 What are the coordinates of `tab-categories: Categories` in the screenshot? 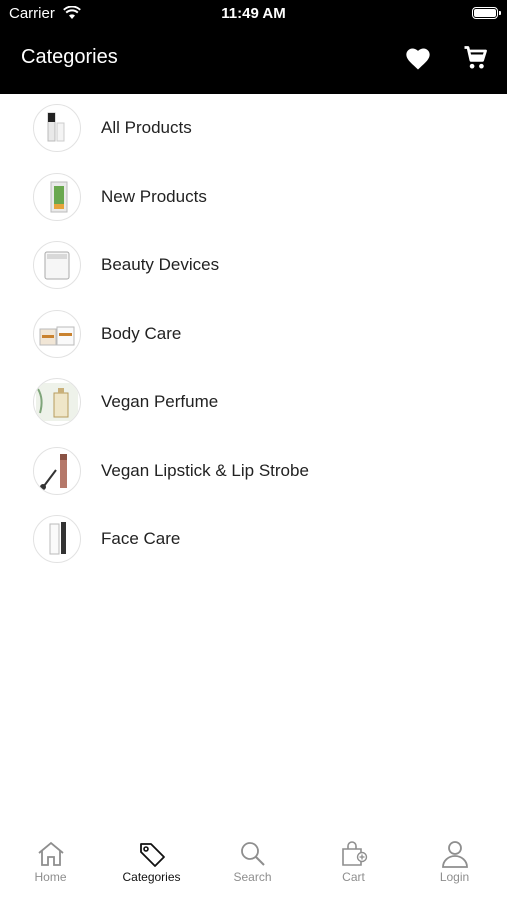 It's located at (151, 868).